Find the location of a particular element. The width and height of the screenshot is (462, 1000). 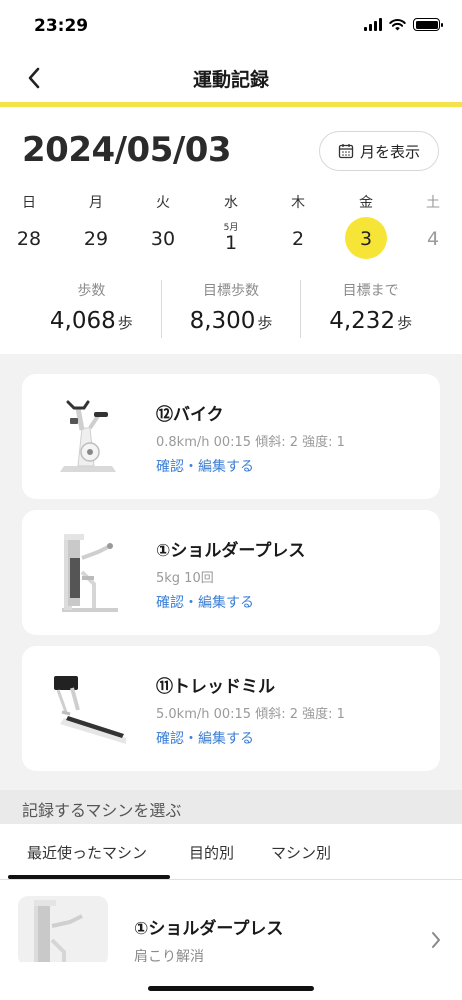

step-stats: 歩数 4,068 歩 目標歩数 8,300 歩 目標まで 4,232 歩 is located at coordinates (231, 309).